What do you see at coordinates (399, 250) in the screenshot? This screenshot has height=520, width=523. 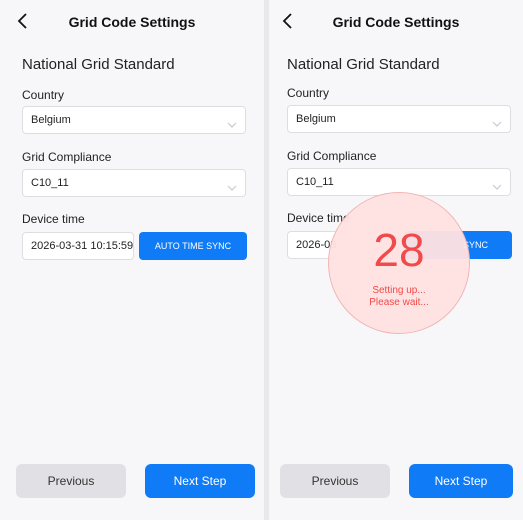 I see `countdown-number: 28` at bounding box center [399, 250].